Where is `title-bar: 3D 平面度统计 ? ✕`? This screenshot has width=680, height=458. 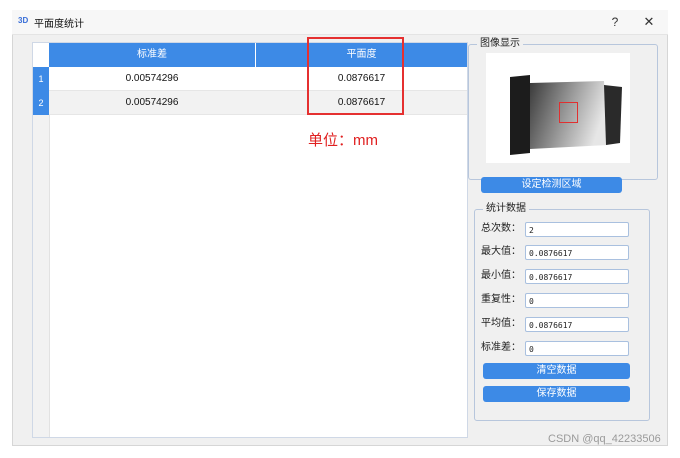
title-bar: 3D 平面度统计 ? ✕ is located at coordinates (340, 22).